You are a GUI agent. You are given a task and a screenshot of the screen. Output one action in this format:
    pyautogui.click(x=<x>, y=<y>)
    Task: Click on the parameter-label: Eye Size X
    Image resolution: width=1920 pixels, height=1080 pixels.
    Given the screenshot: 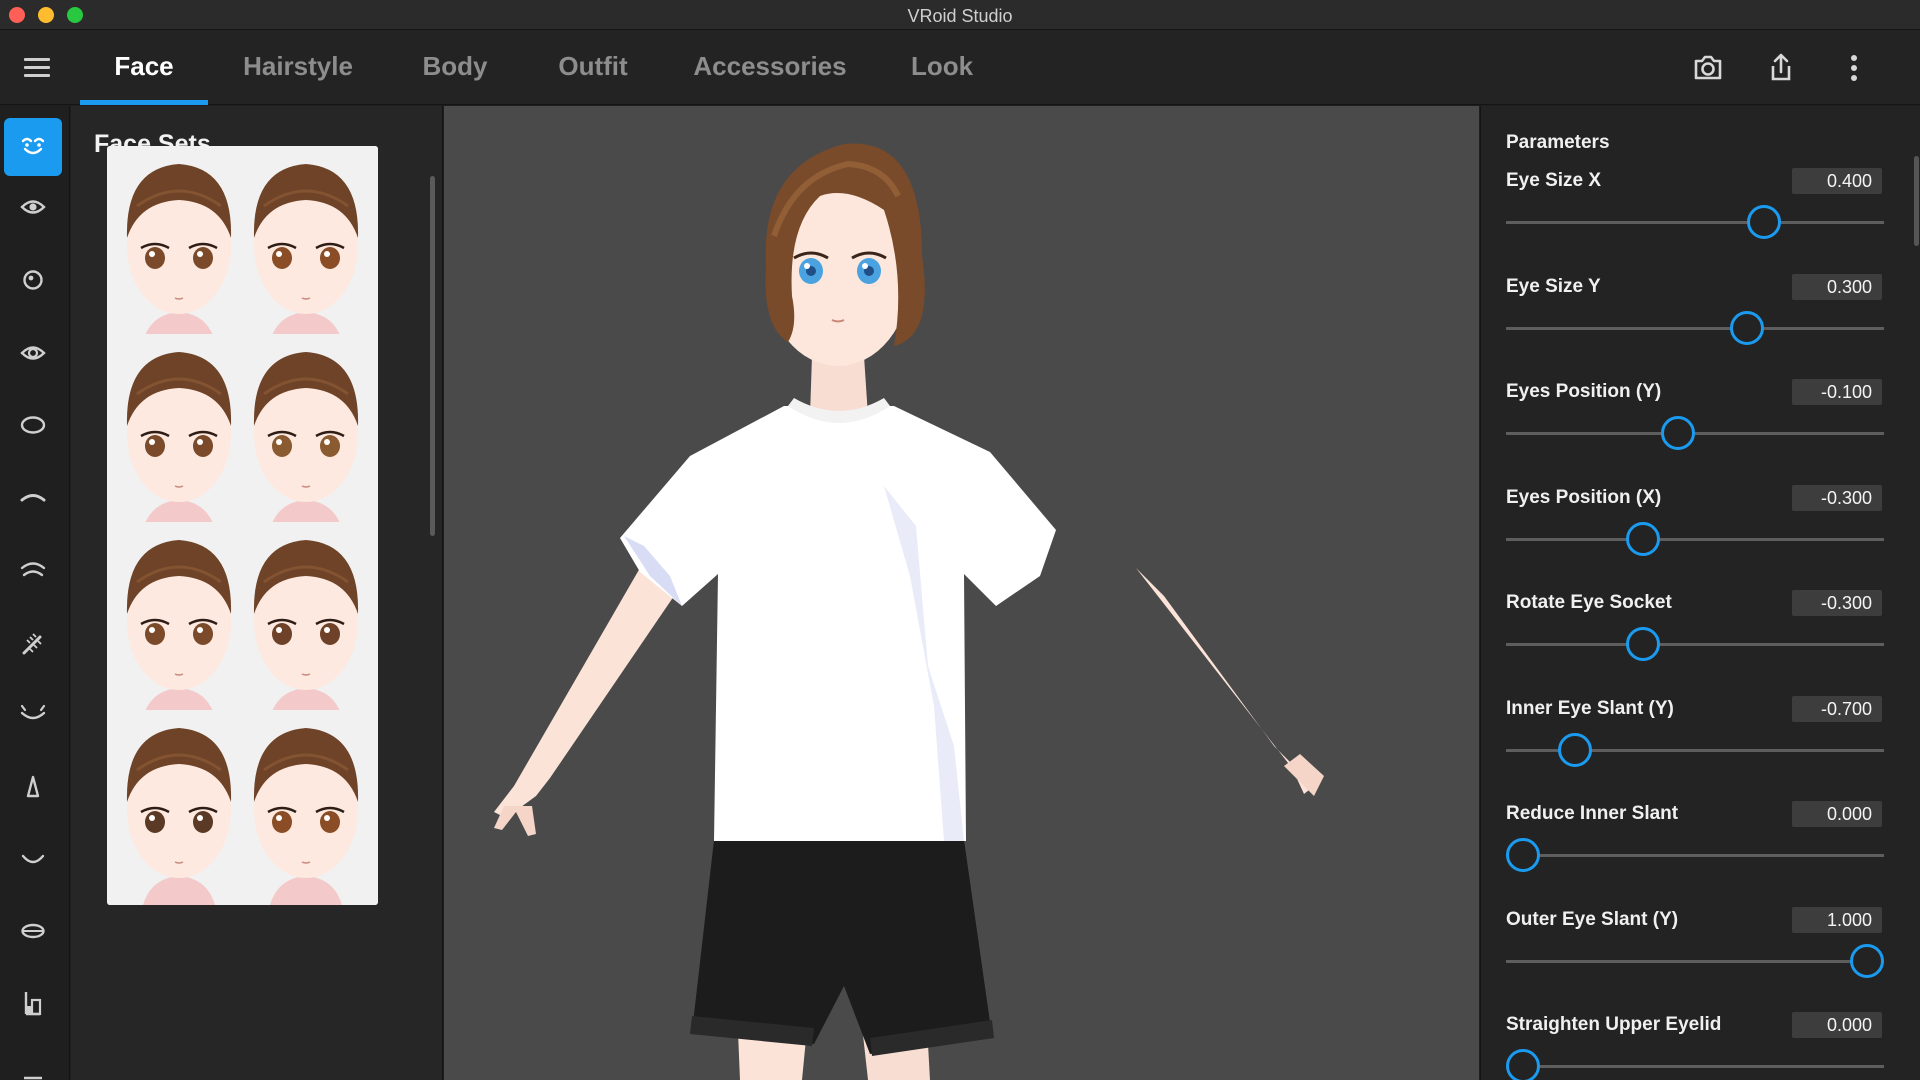 What is the action you would take?
    pyautogui.click(x=1554, y=180)
    